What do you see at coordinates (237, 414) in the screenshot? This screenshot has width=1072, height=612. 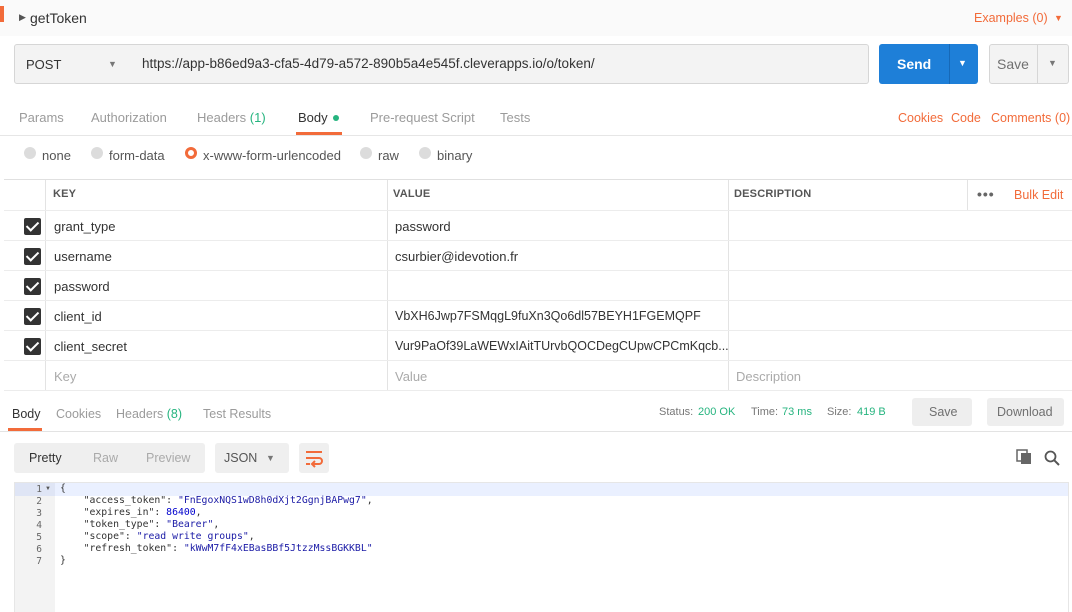 I see `response-tab-test-results: Test Results` at bounding box center [237, 414].